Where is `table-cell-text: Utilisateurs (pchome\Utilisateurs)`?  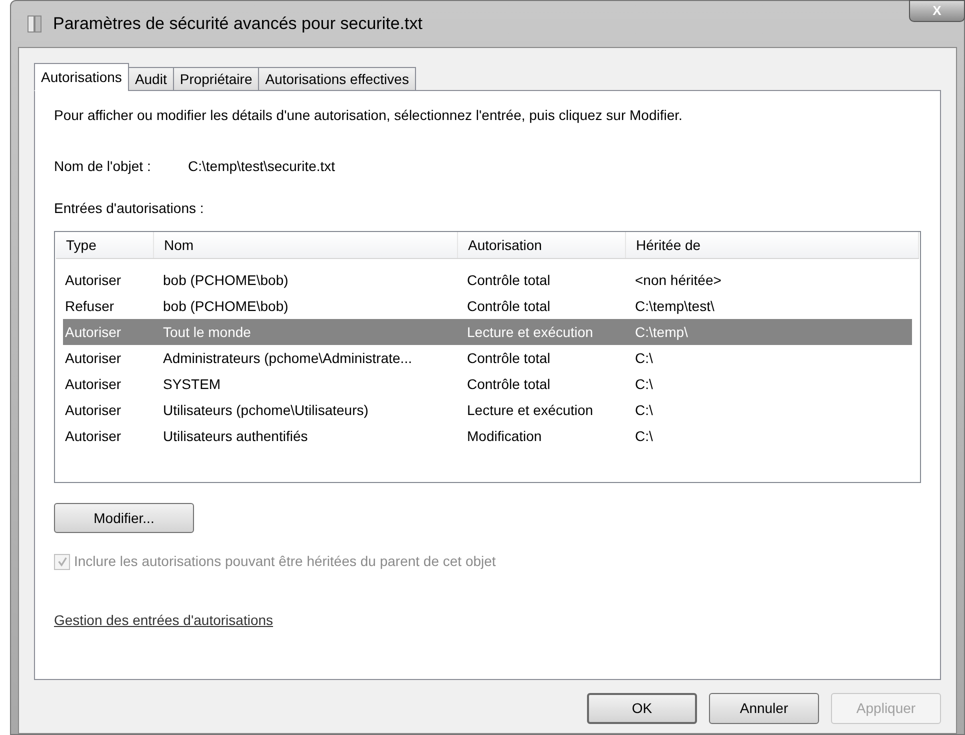 table-cell-text: Utilisateurs (pchome\Utilisateurs) is located at coordinates (266, 410).